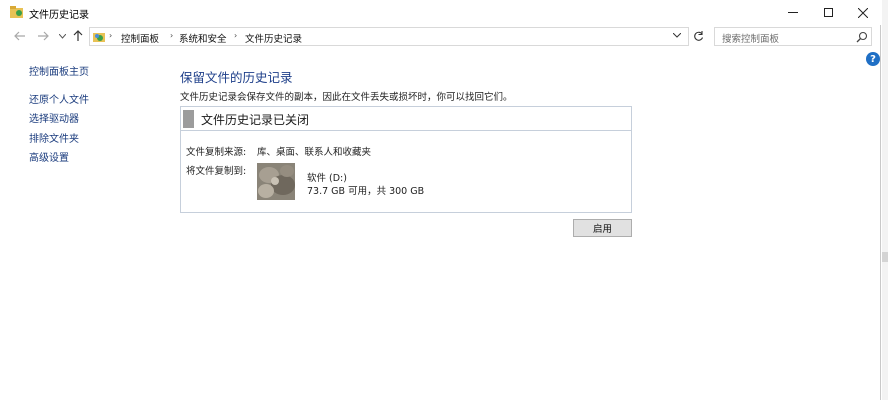  What do you see at coordinates (346, 97) in the screenshot?
I see `page-description: 文件历史记录会保存文件的副本，因此在文件丢失或损坏时，你可以找回它们。` at bounding box center [346, 97].